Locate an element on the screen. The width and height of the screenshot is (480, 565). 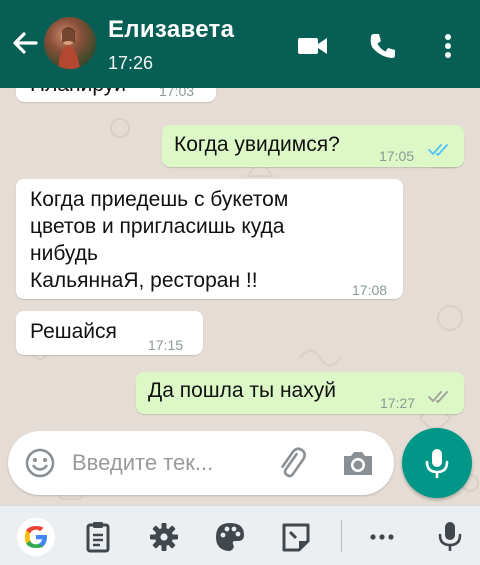
message-time: 17:08 is located at coordinates (370, 290).